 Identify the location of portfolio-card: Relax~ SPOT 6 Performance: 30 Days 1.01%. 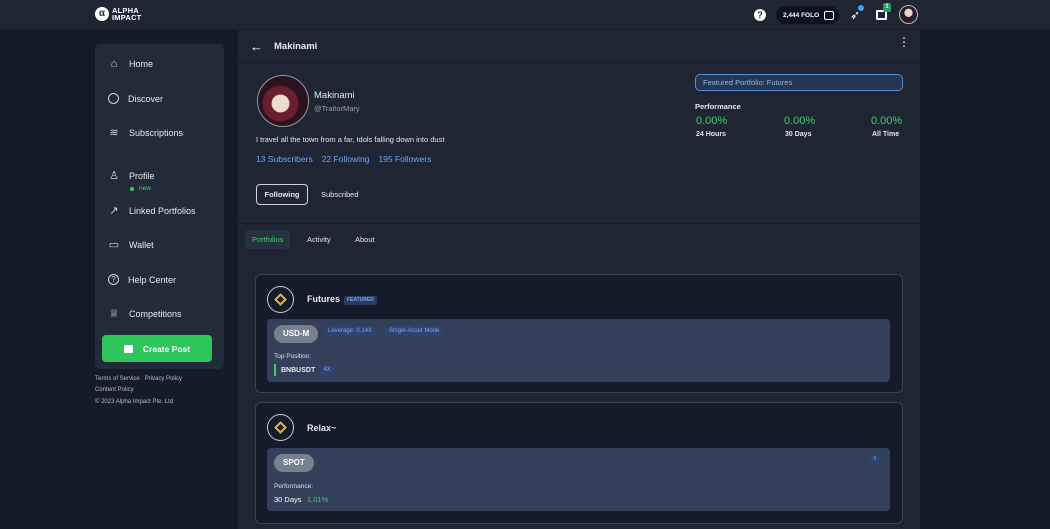
(579, 463).